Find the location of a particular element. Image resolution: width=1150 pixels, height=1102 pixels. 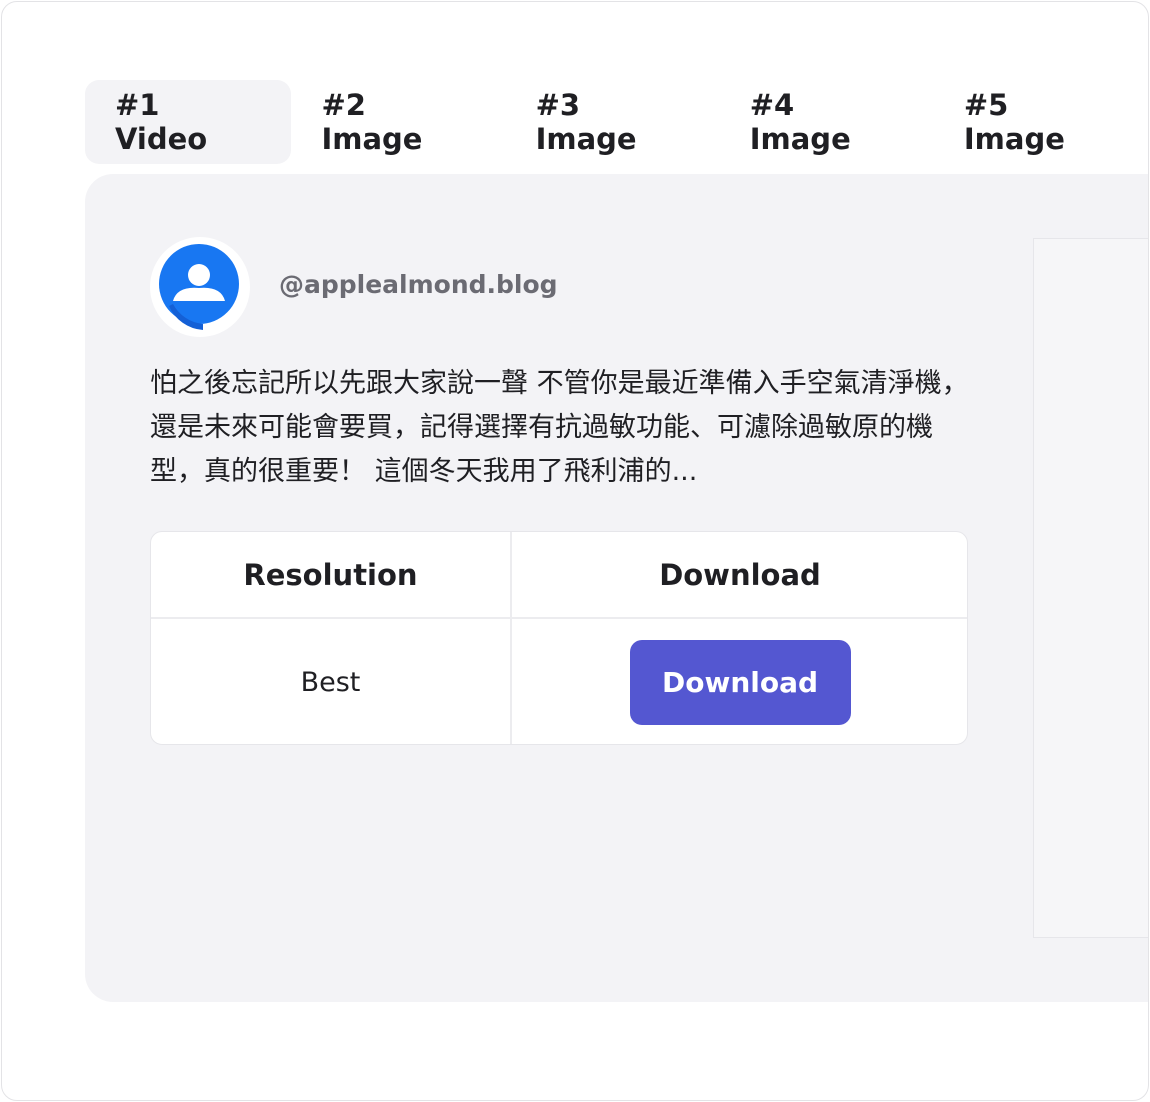

tab-5-image: #5 Image is located at coordinates (1041, 122).